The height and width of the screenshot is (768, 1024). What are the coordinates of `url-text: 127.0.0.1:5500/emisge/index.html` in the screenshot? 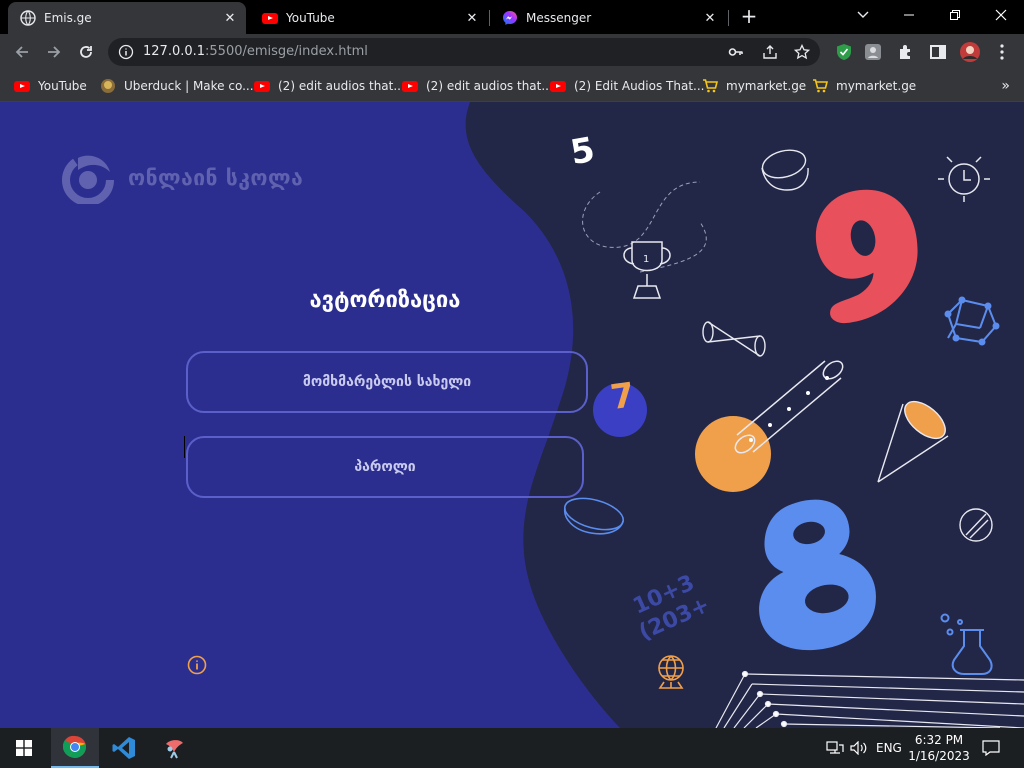 It's located at (255, 51).